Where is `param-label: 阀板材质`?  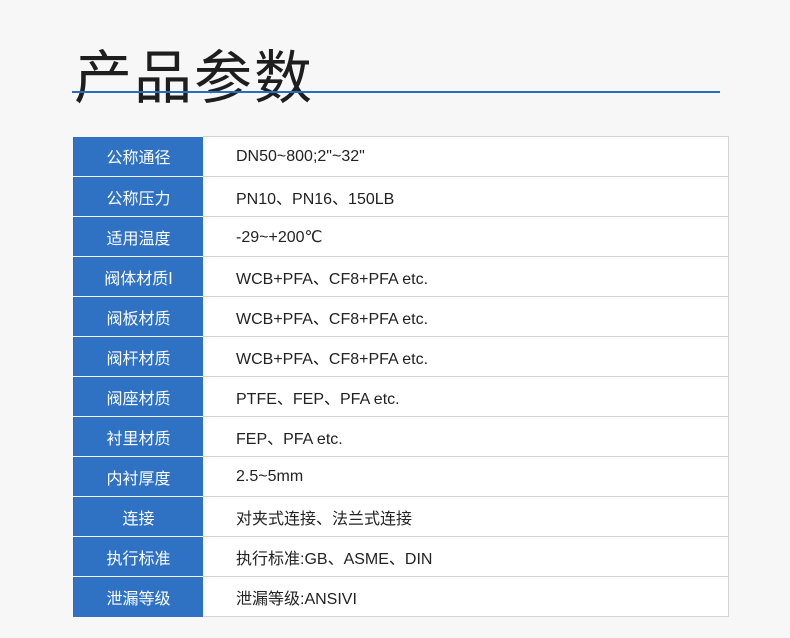
param-label: 阀板材质 is located at coordinates (138, 316).